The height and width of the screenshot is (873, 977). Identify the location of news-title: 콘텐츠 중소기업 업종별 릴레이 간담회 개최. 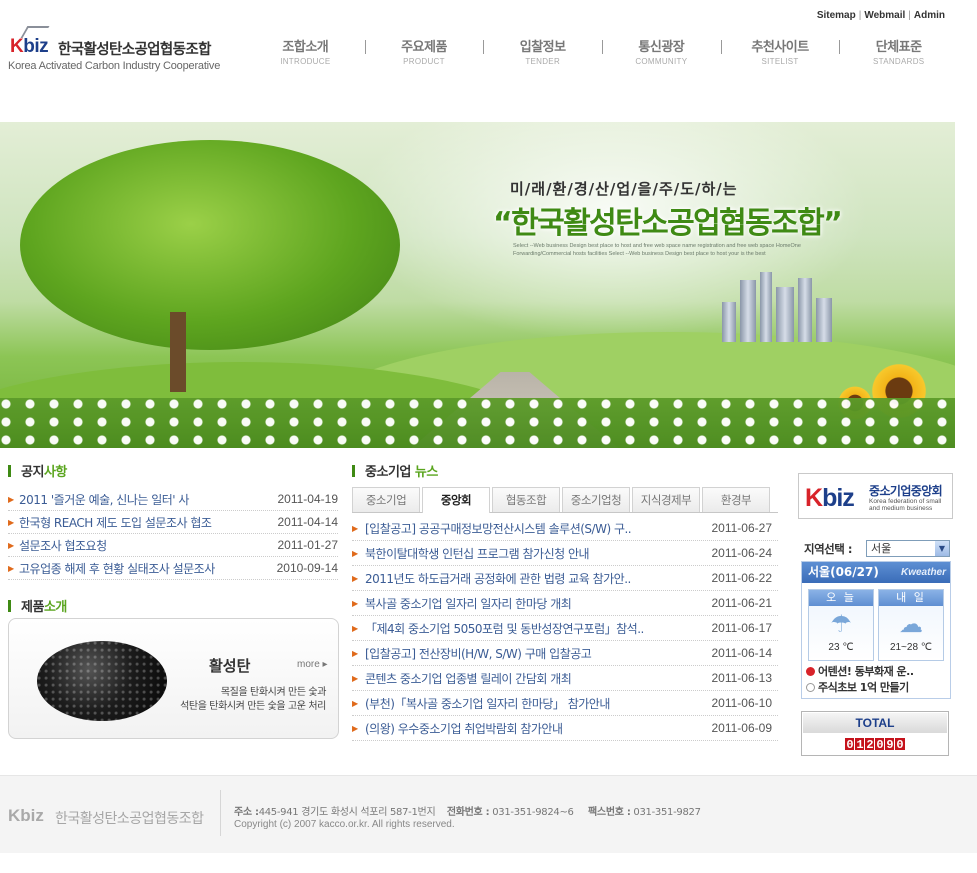
(535, 678).